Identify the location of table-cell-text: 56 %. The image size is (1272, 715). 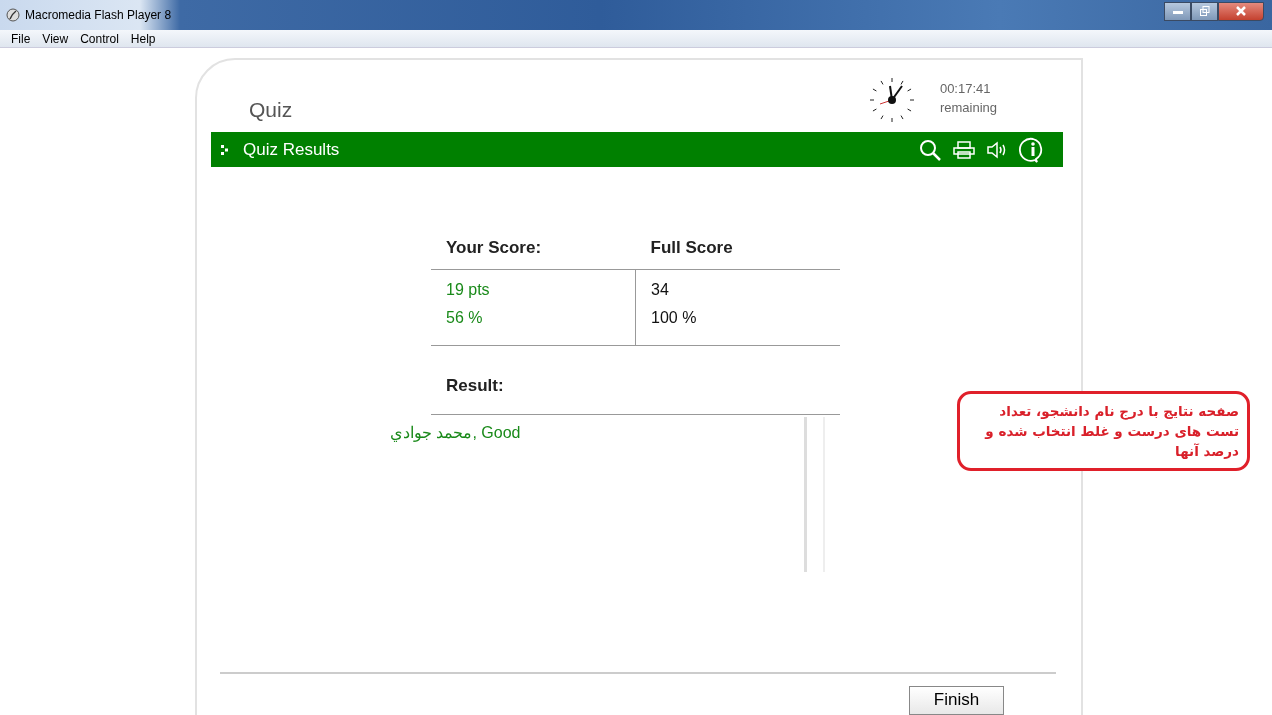
(465, 318).